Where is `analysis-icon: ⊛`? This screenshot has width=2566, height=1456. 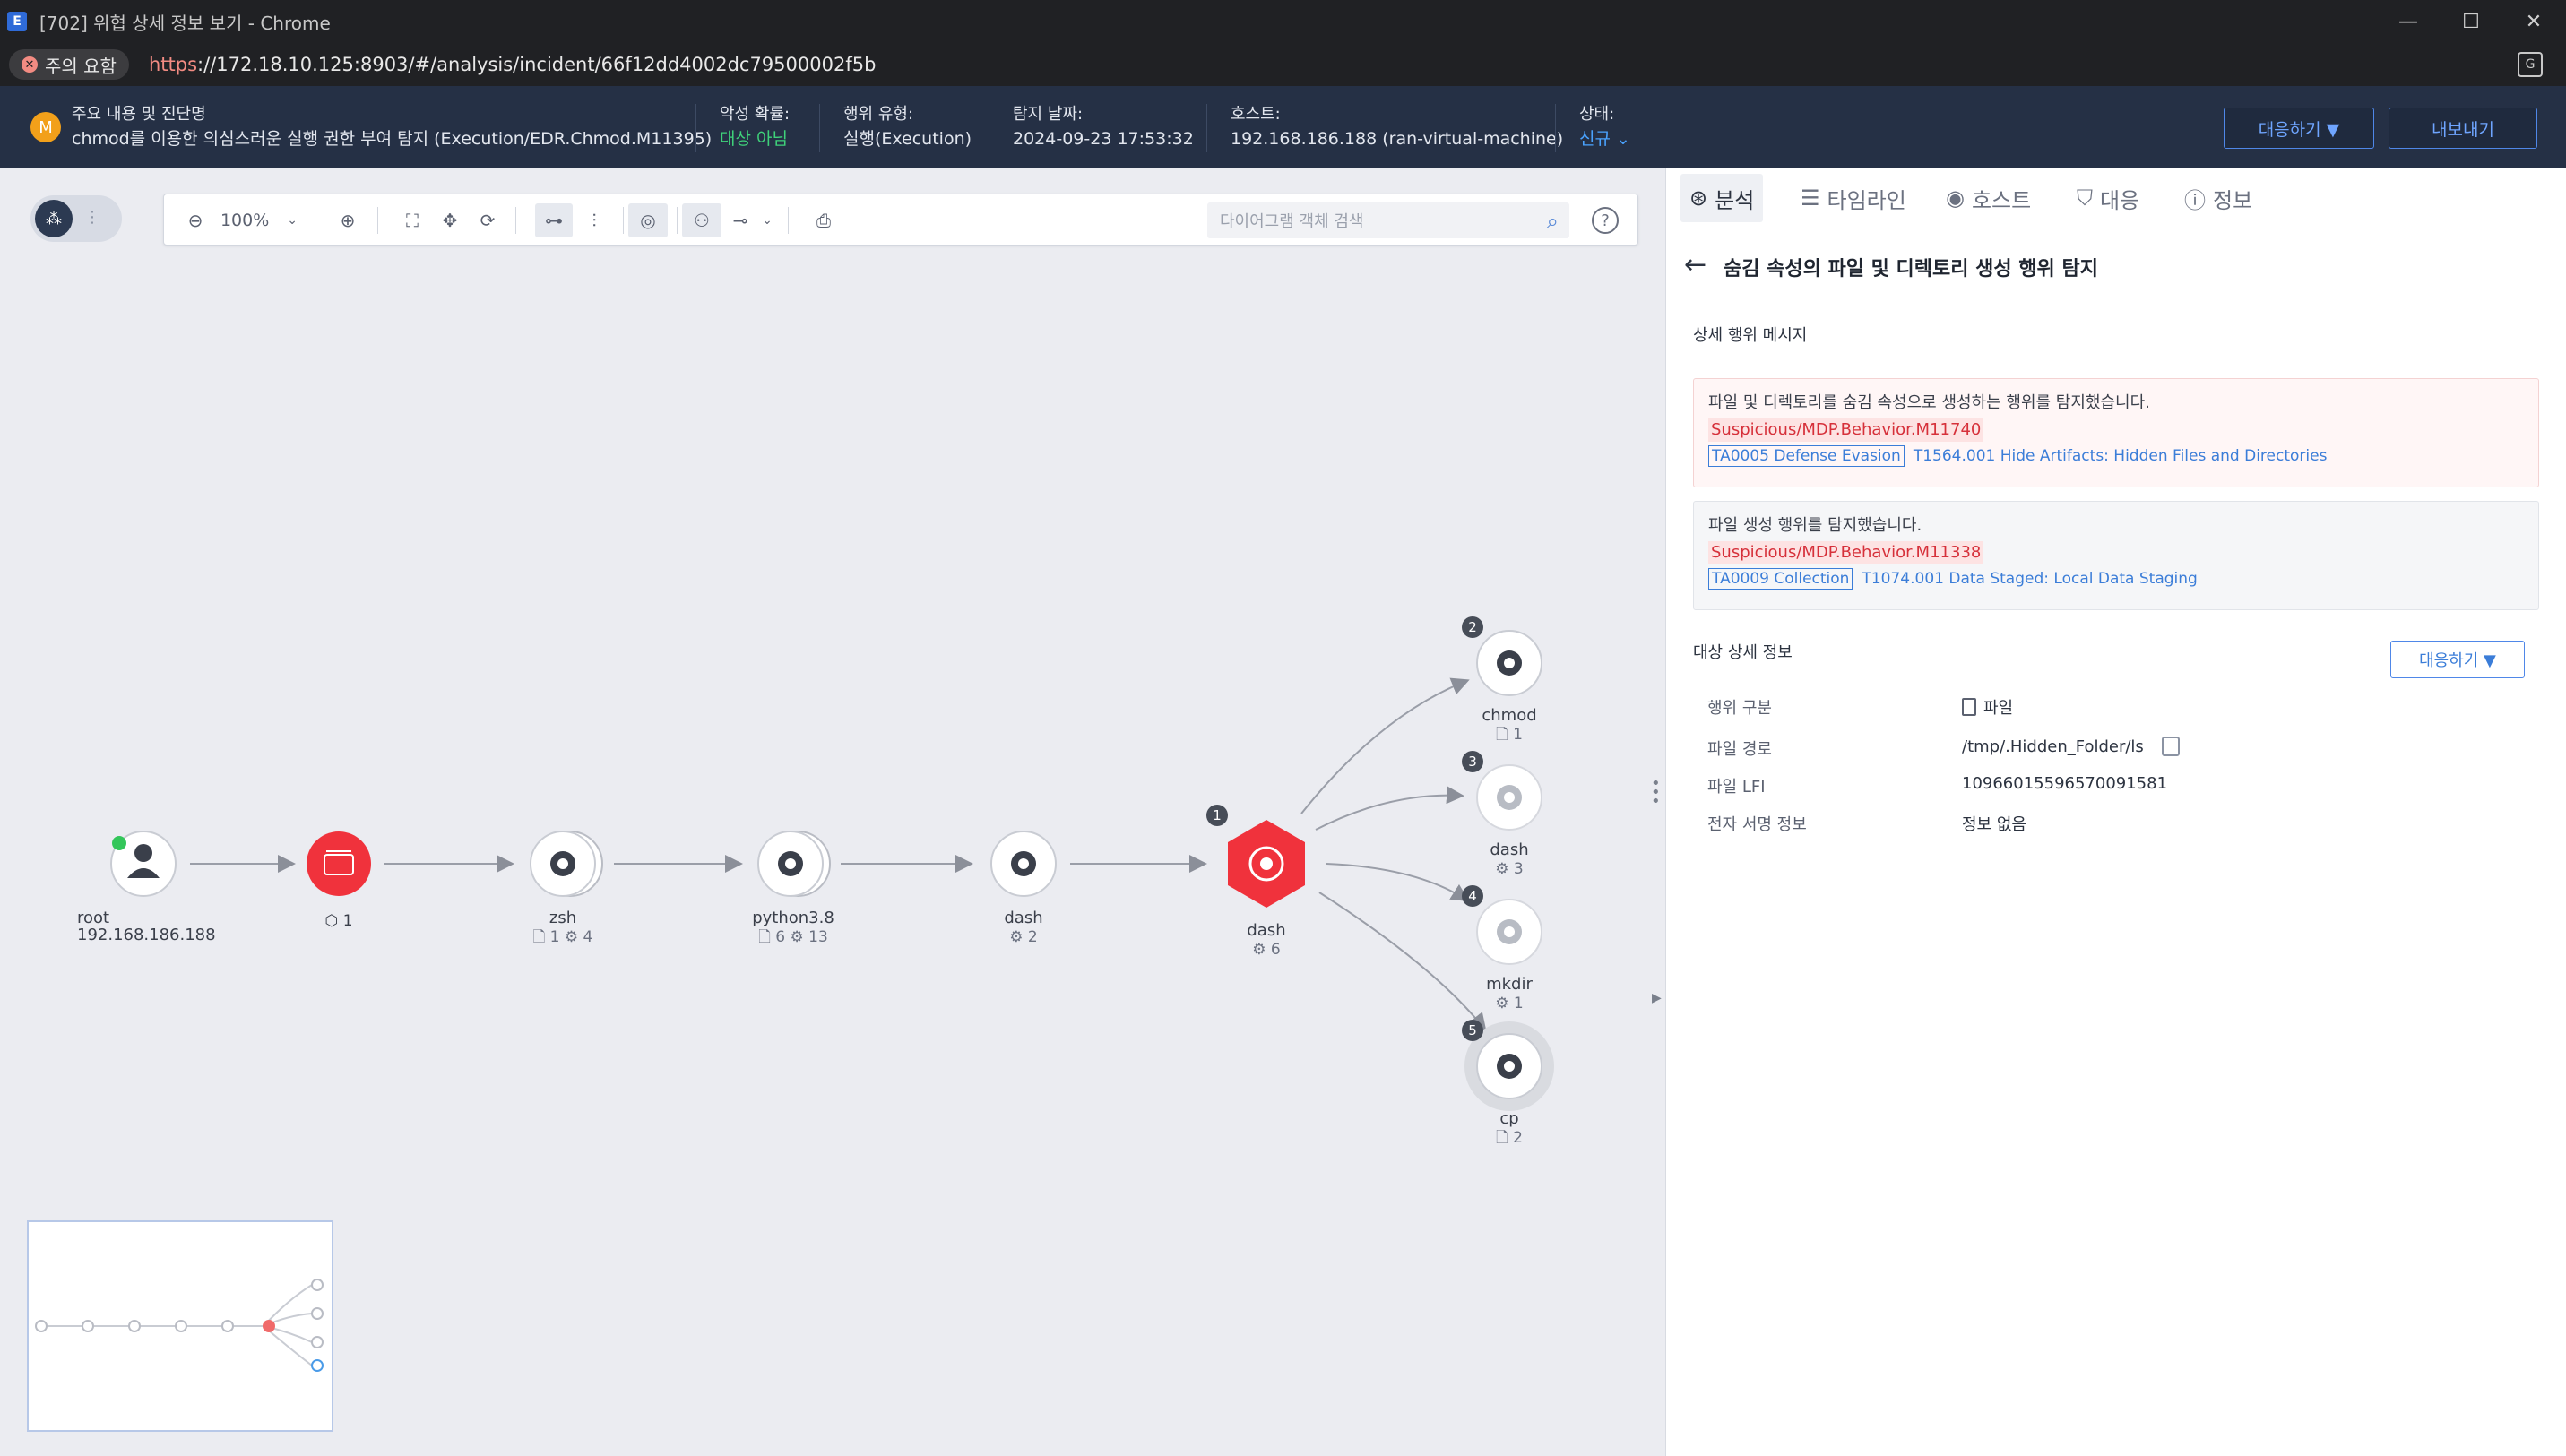 analysis-icon: ⊛ is located at coordinates (1699, 198).